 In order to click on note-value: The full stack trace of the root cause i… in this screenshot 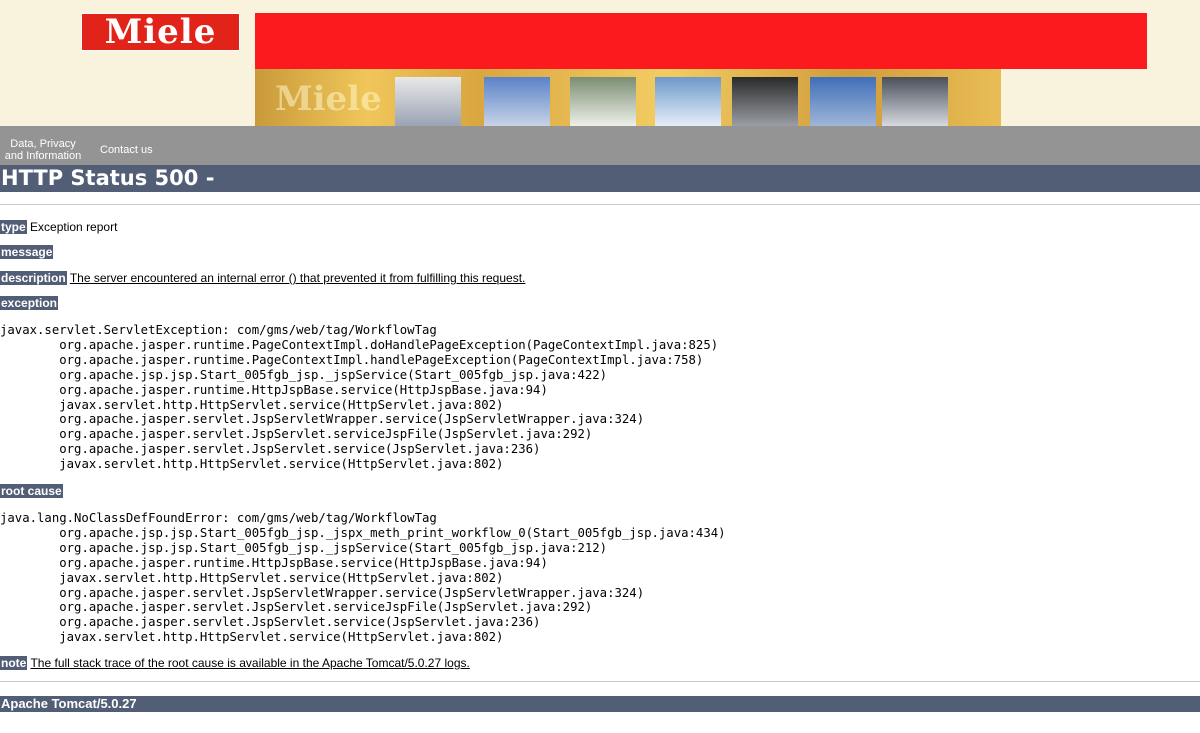, I will do `click(250, 663)`.